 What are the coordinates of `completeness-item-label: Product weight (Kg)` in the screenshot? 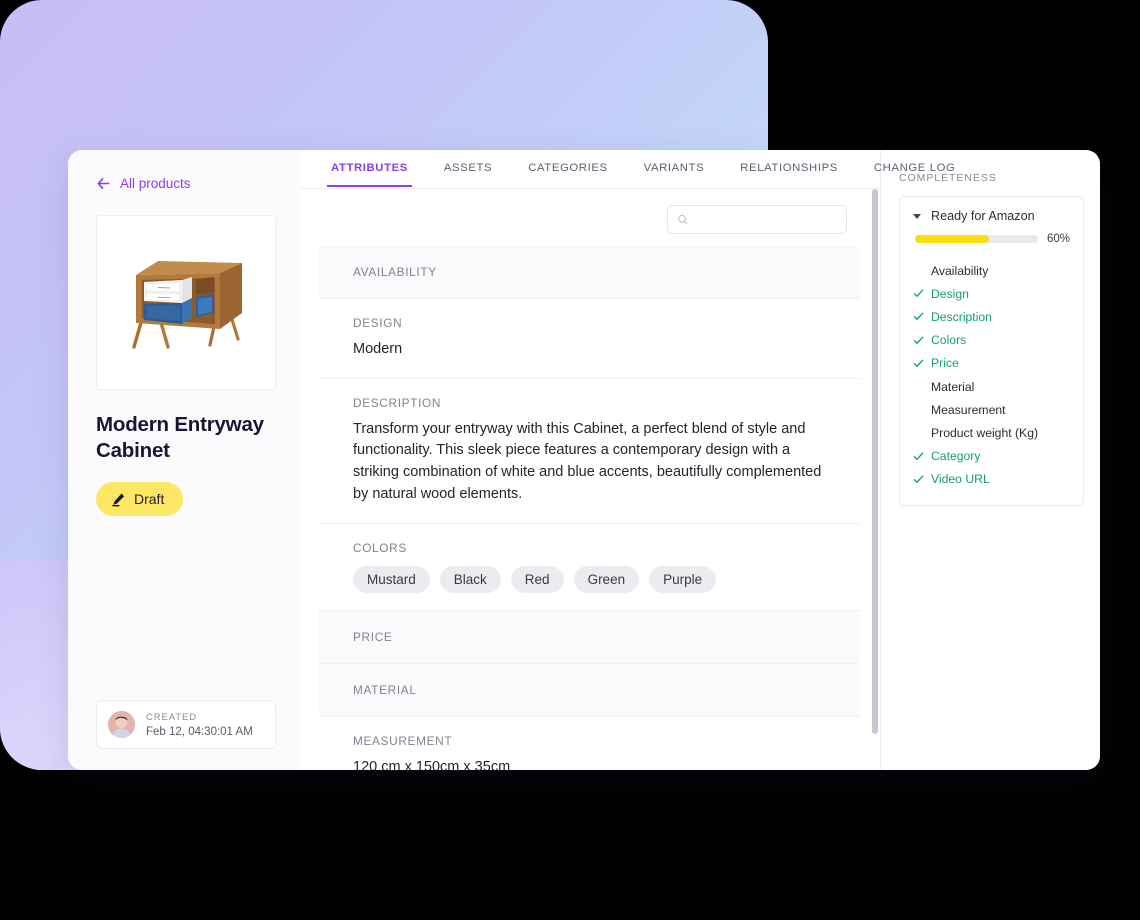 It's located at (985, 432).